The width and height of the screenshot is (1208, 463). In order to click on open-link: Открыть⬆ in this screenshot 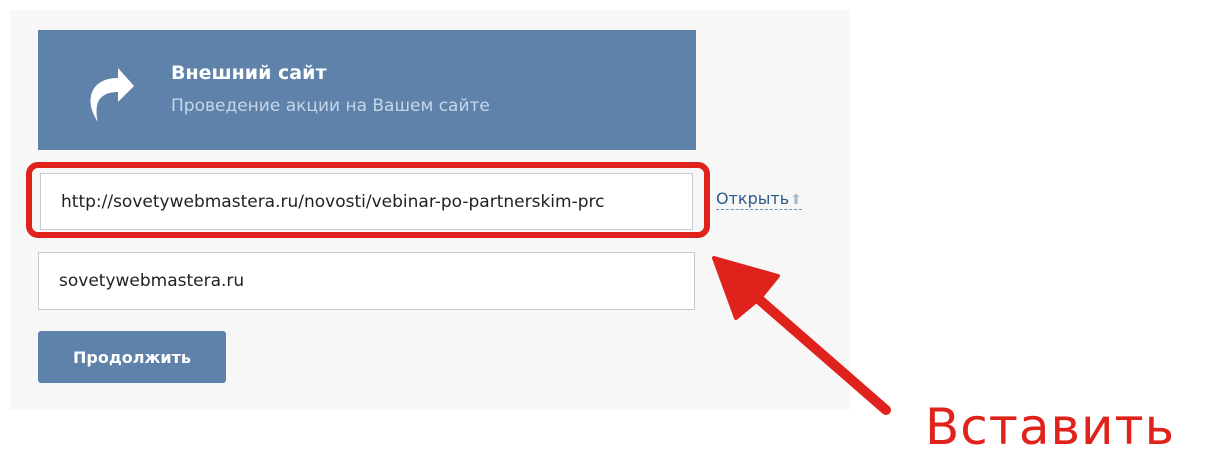, I will do `click(759, 199)`.